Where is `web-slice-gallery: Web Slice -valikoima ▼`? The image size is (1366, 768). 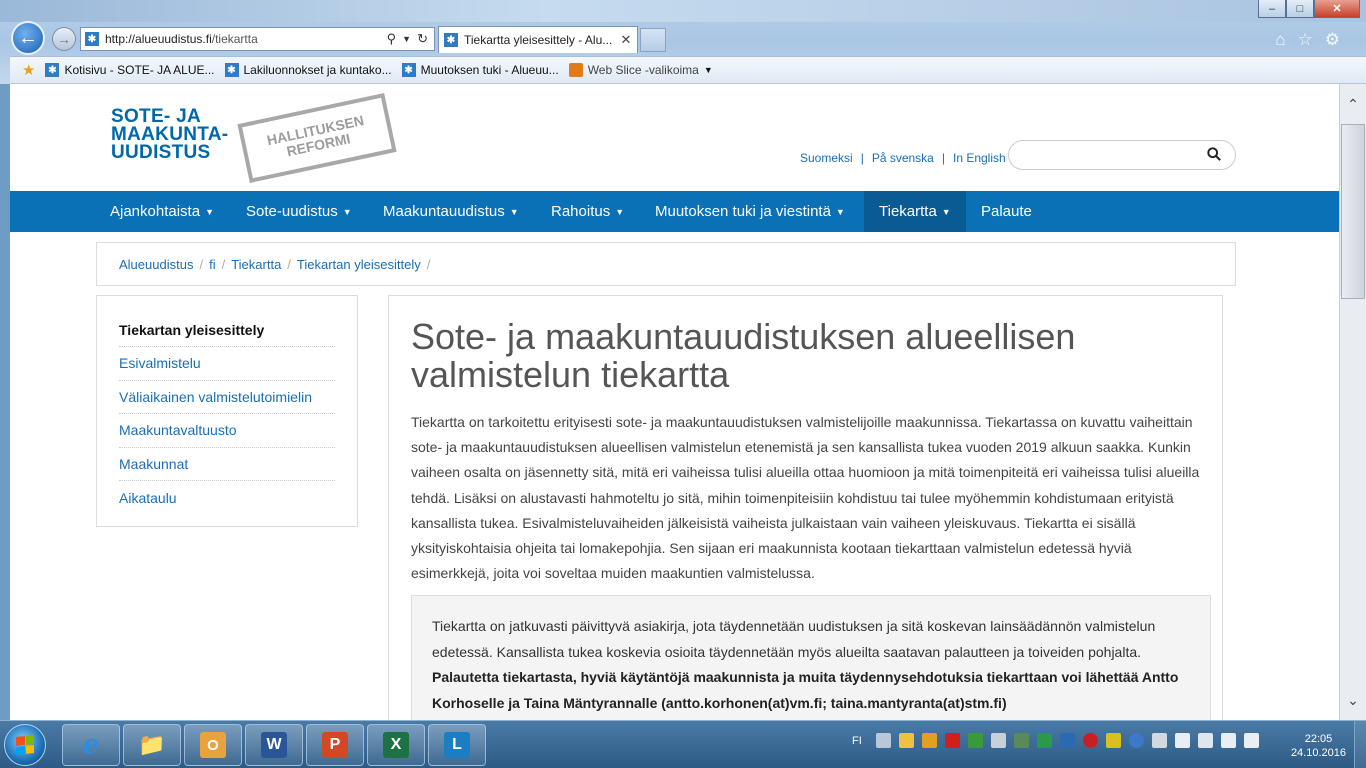 web-slice-gallery: Web Slice -valikoima ▼ is located at coordinates (640, 70).